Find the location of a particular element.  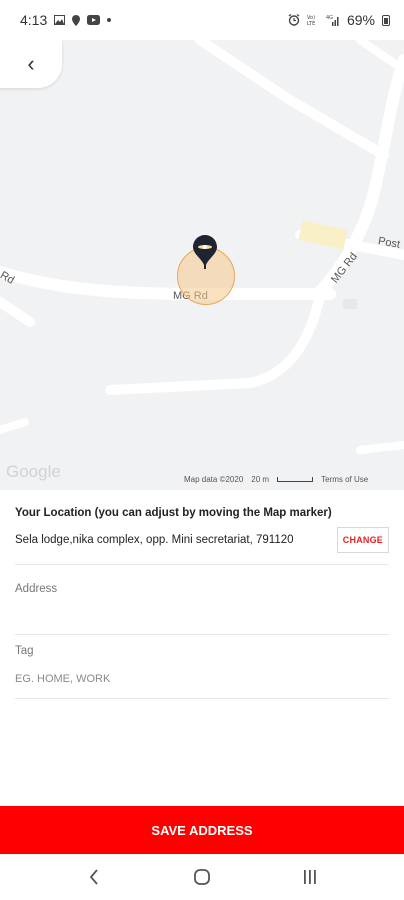

tag-field: Tag is located at coordinates (202, 672).